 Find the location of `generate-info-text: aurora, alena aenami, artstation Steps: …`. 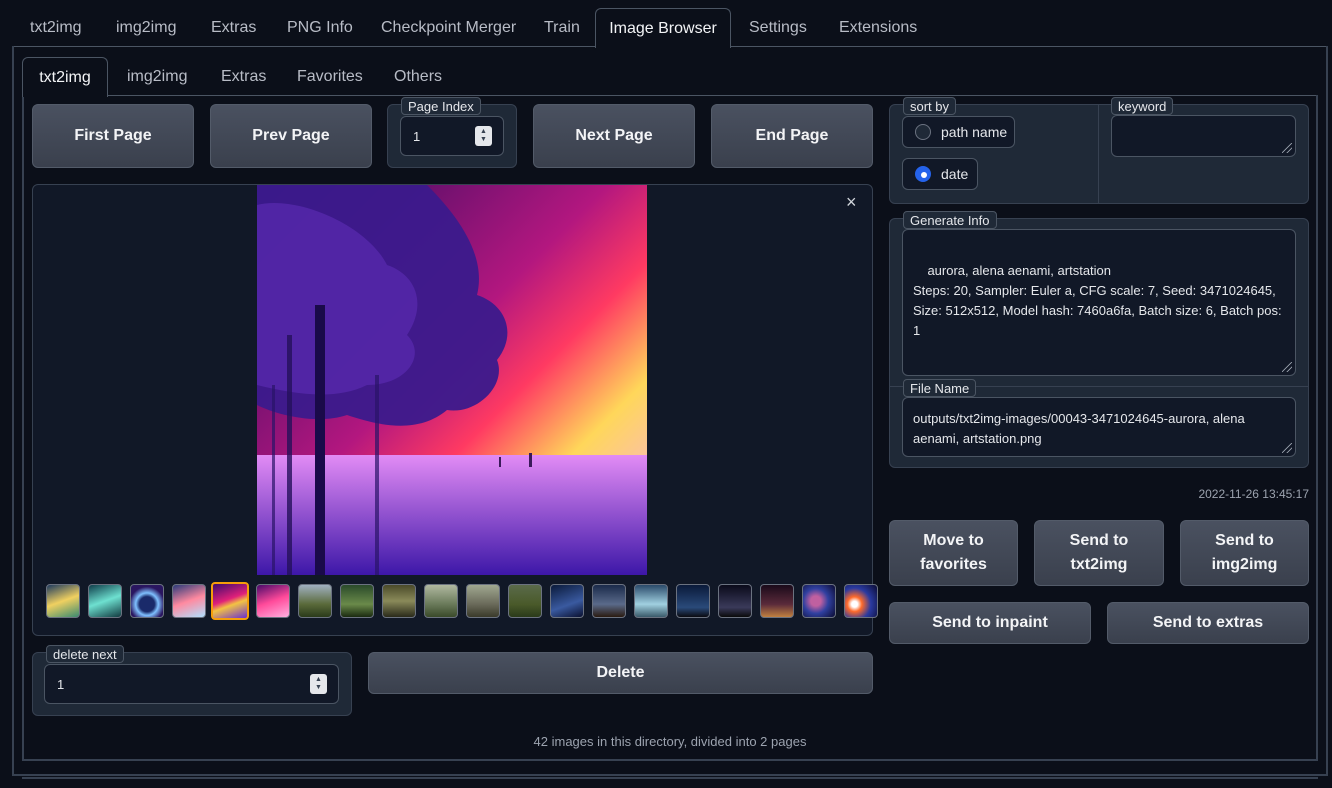

generate-info-text: aurora, alena aenami, artstation Steps: … is located at coordinates (1097, 300).